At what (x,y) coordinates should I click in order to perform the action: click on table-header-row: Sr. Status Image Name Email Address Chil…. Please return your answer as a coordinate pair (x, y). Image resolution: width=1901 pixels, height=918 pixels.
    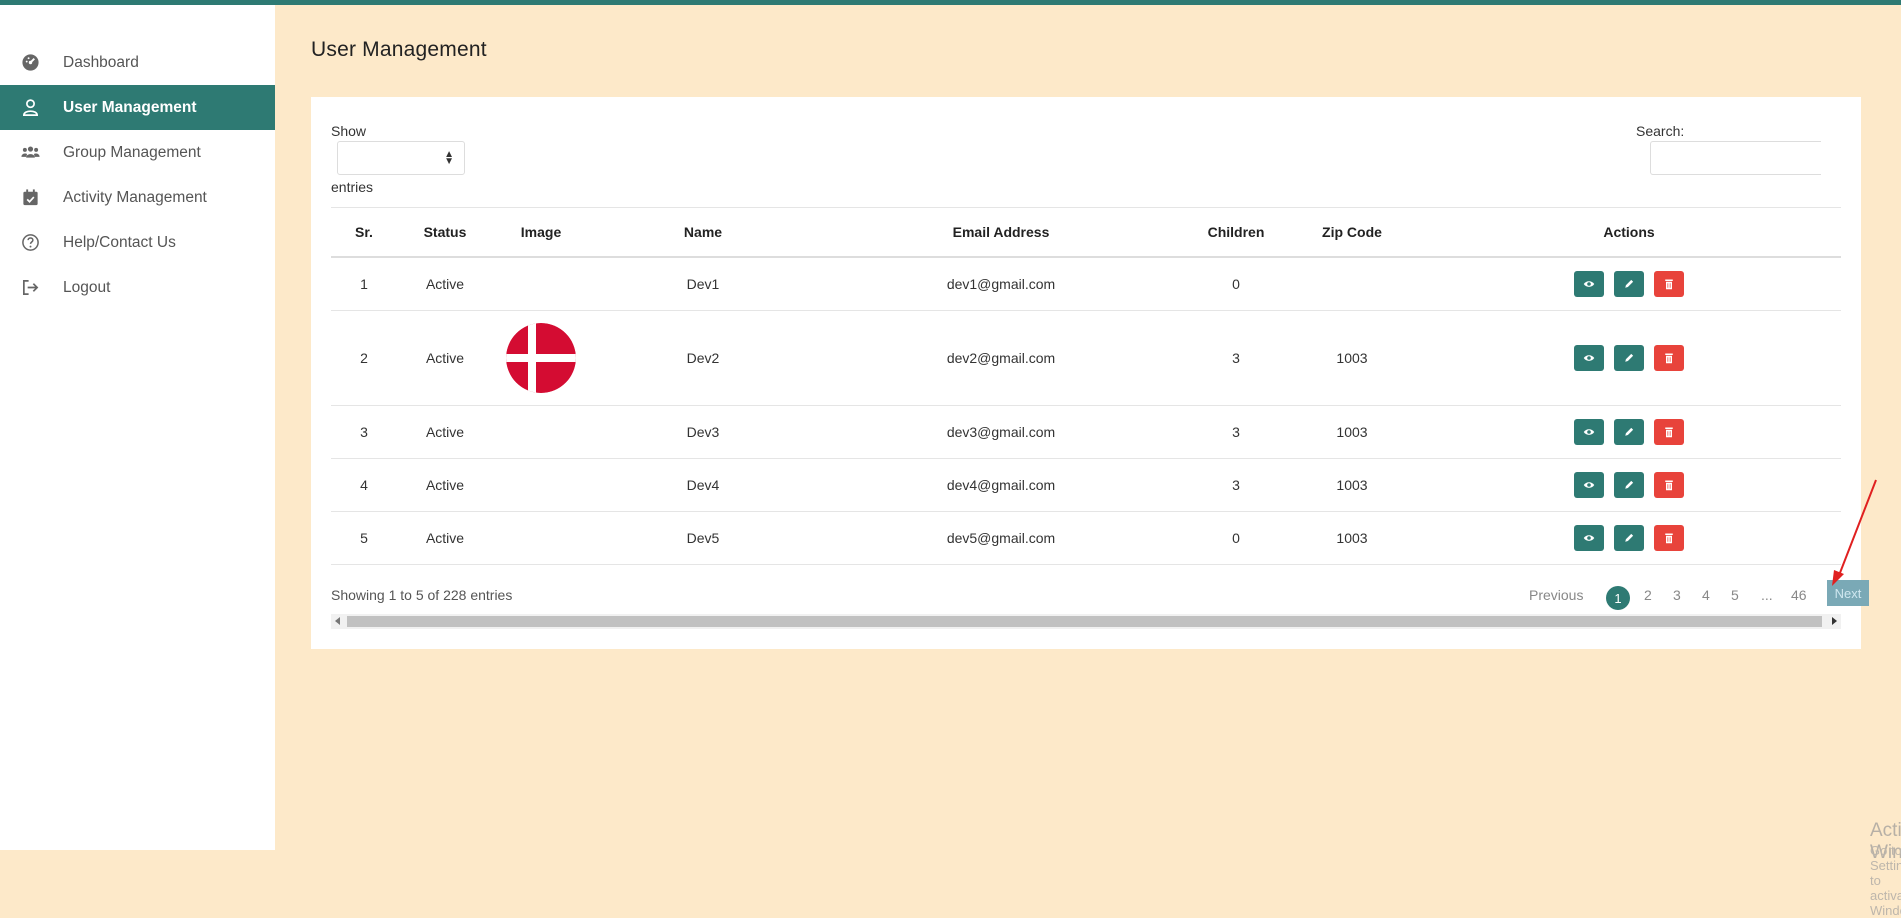
    Looking at the image, I should click on (1086, 232).